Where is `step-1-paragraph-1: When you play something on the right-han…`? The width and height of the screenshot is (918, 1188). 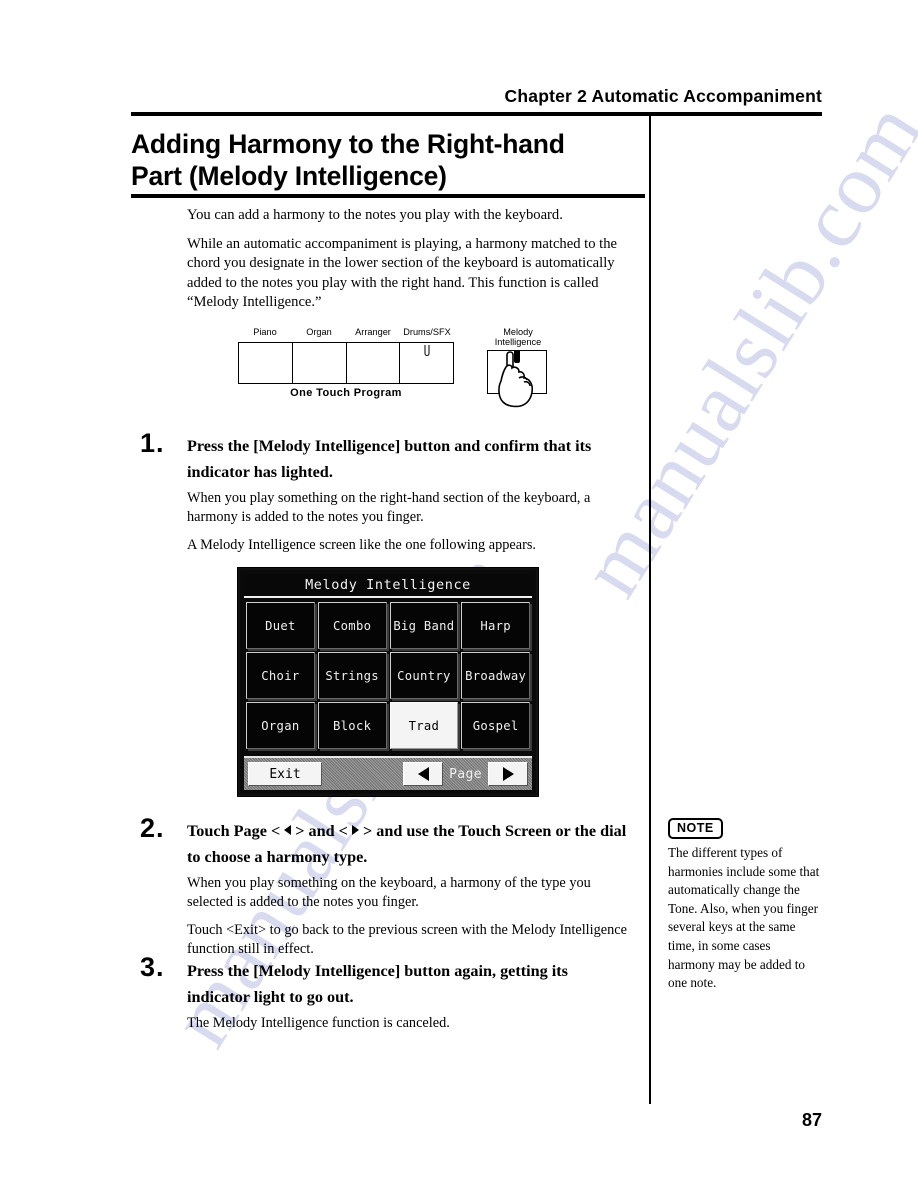 step-1-paragraph-1: When you play something on the right-han… is located at coordinates (389, 507).